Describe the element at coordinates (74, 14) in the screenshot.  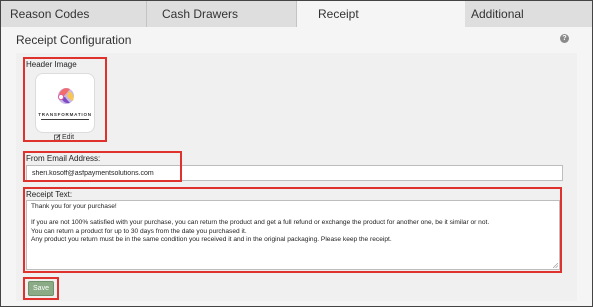
I see `tab-reason-codes: Reason Codes` at that location.